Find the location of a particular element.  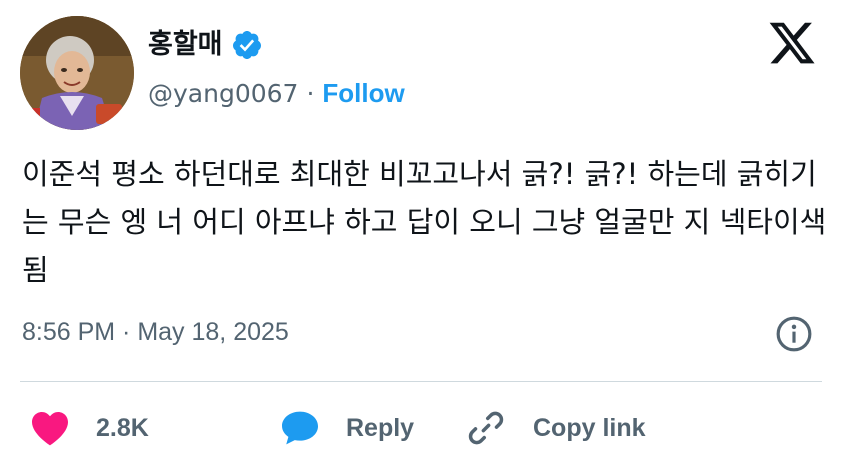

copy-link-label: Copy link is located at coordinates (589, 427).